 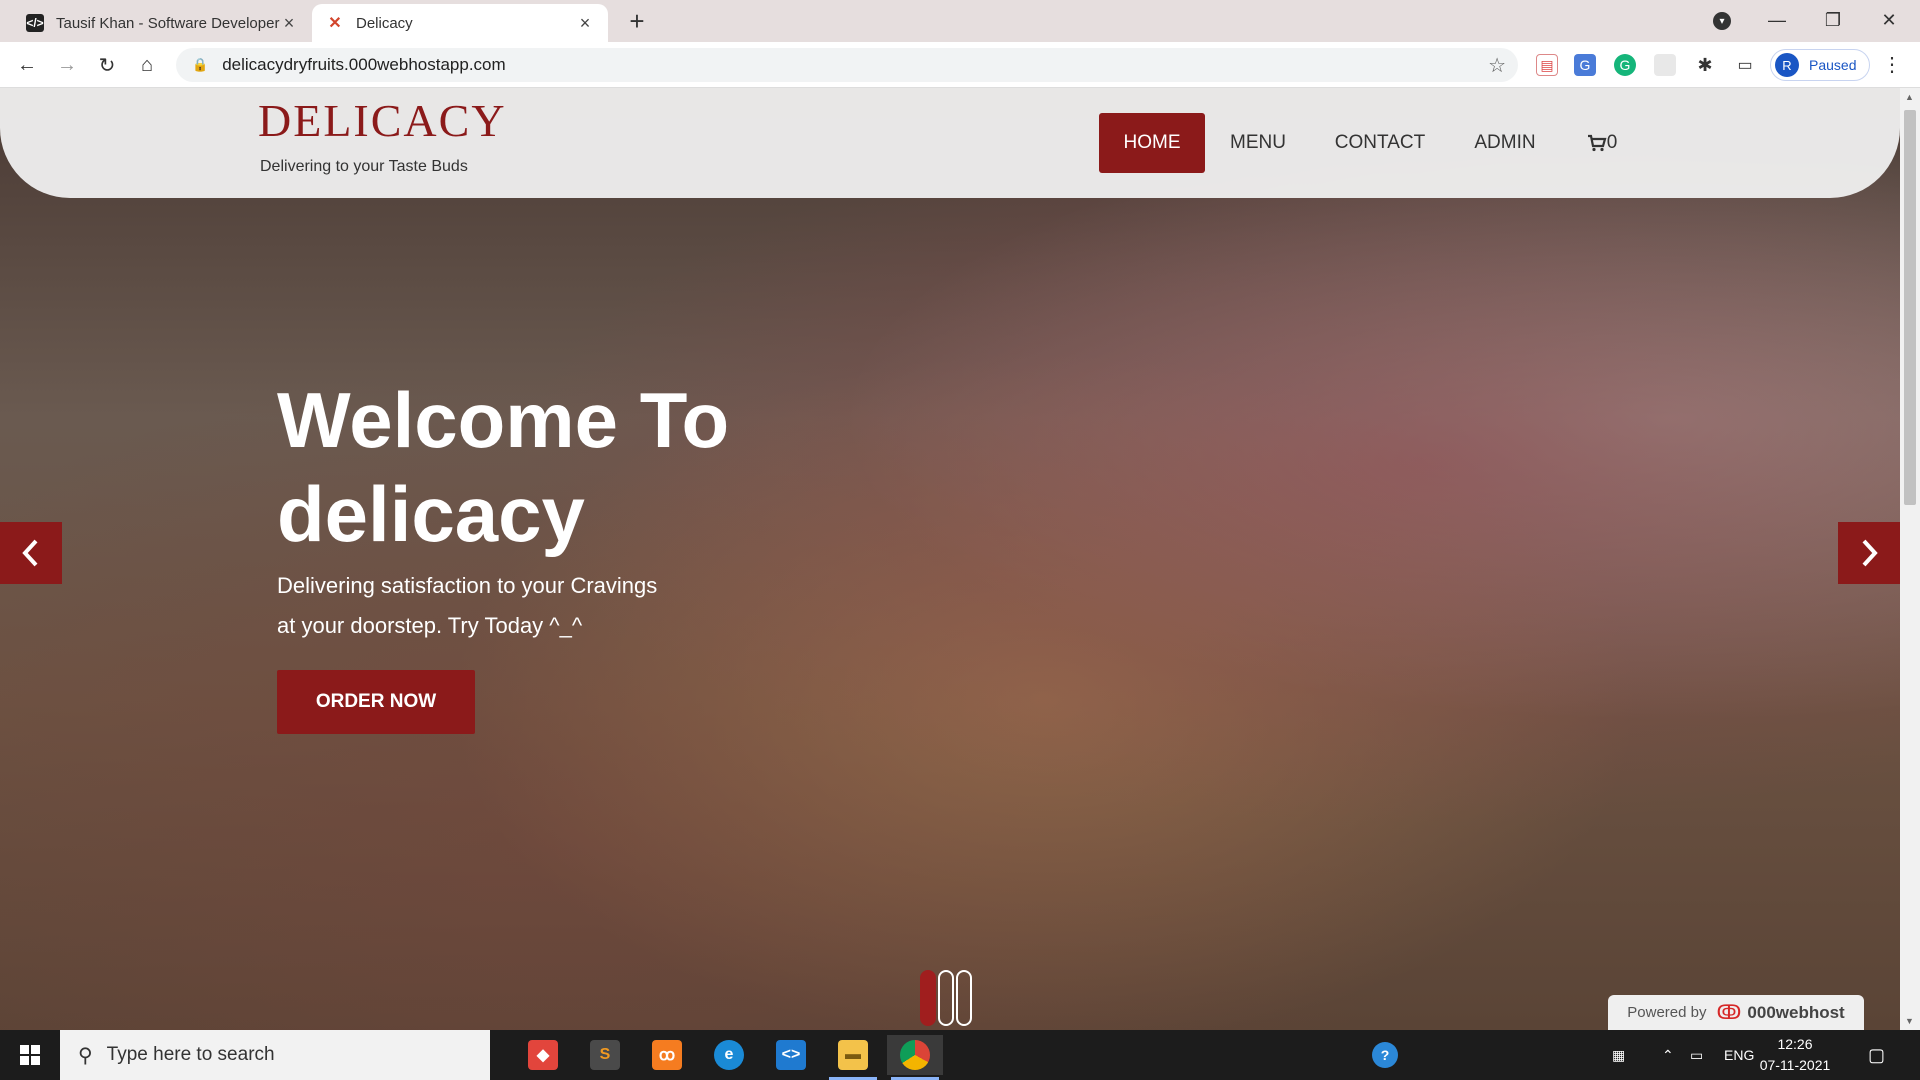 What do you see at coordinates (430, 625) in the screenshot?
I see `hero-subtitle-line: at your doorstep. Try Today ^_^` at bounding box center [430, 625].